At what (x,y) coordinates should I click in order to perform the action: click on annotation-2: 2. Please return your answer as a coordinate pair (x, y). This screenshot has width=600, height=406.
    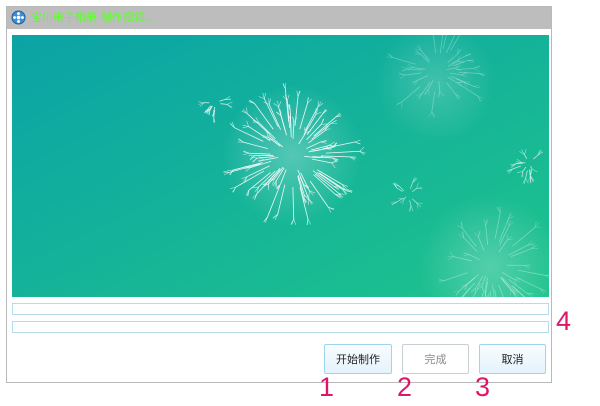
    Looking at the image, I should click on (405, 387).